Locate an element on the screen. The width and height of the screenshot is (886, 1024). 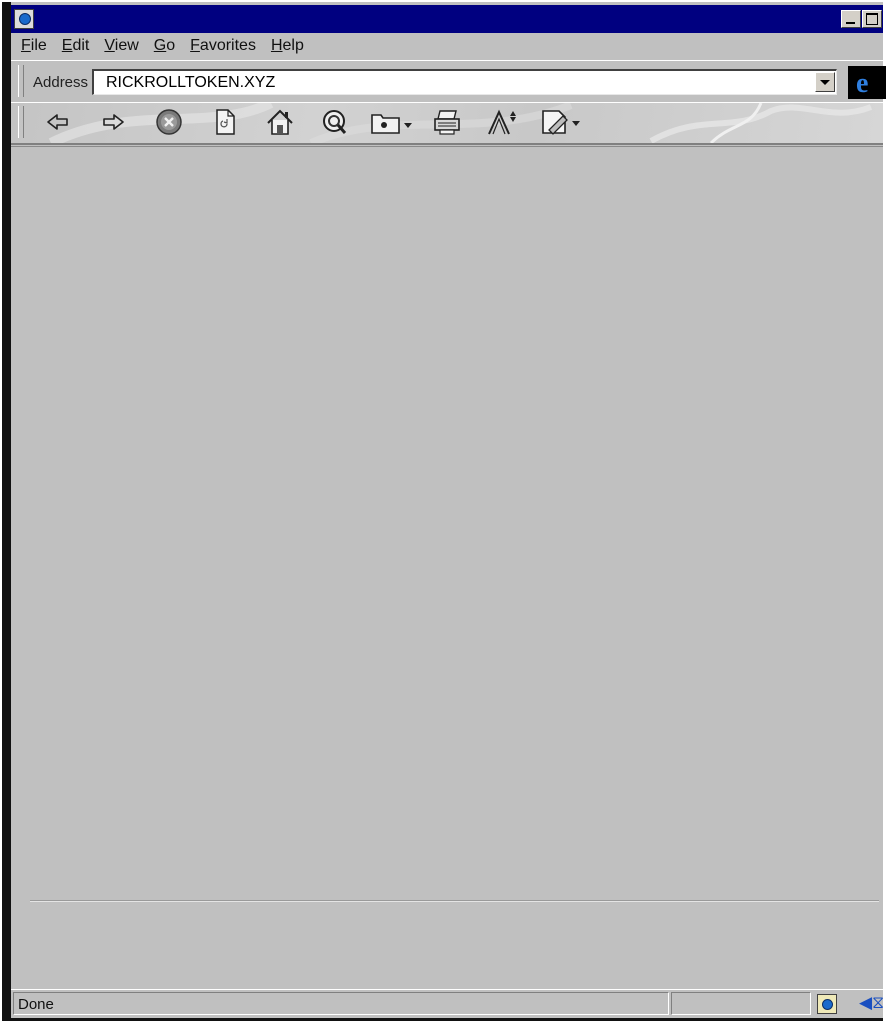
favorites-button is located at coordinates (392, 122).